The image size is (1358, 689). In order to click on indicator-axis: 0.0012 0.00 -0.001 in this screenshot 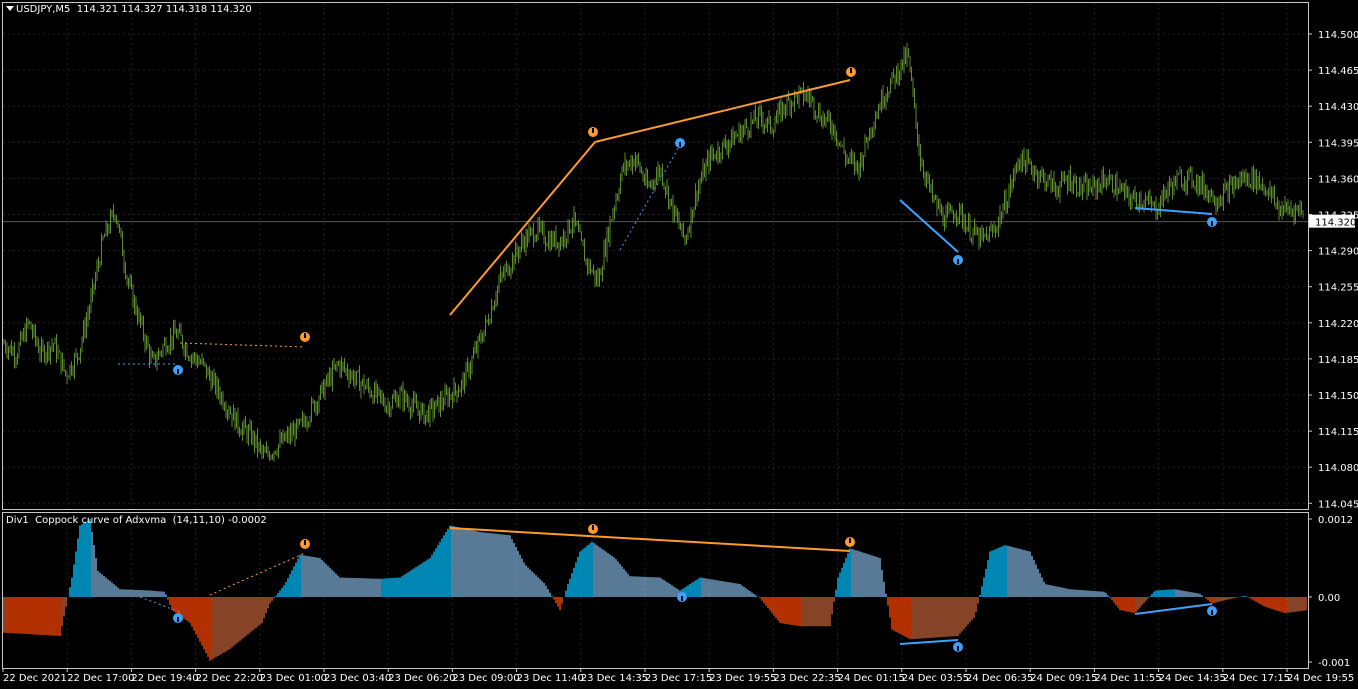, I will do `click(1330, 592)`.